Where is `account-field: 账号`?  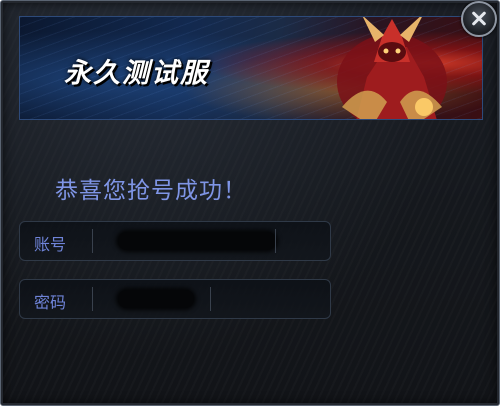
account-field: 账号 is located at coordinates (175, 241).